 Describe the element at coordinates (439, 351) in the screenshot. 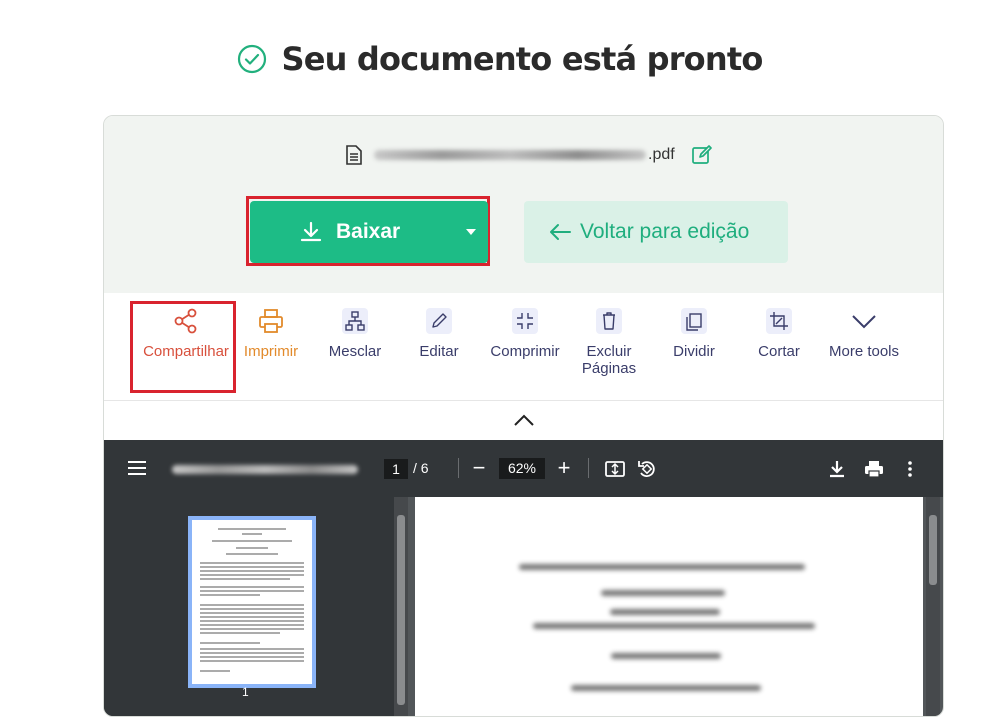

I see `tool-edit-label: Editar` at that location.